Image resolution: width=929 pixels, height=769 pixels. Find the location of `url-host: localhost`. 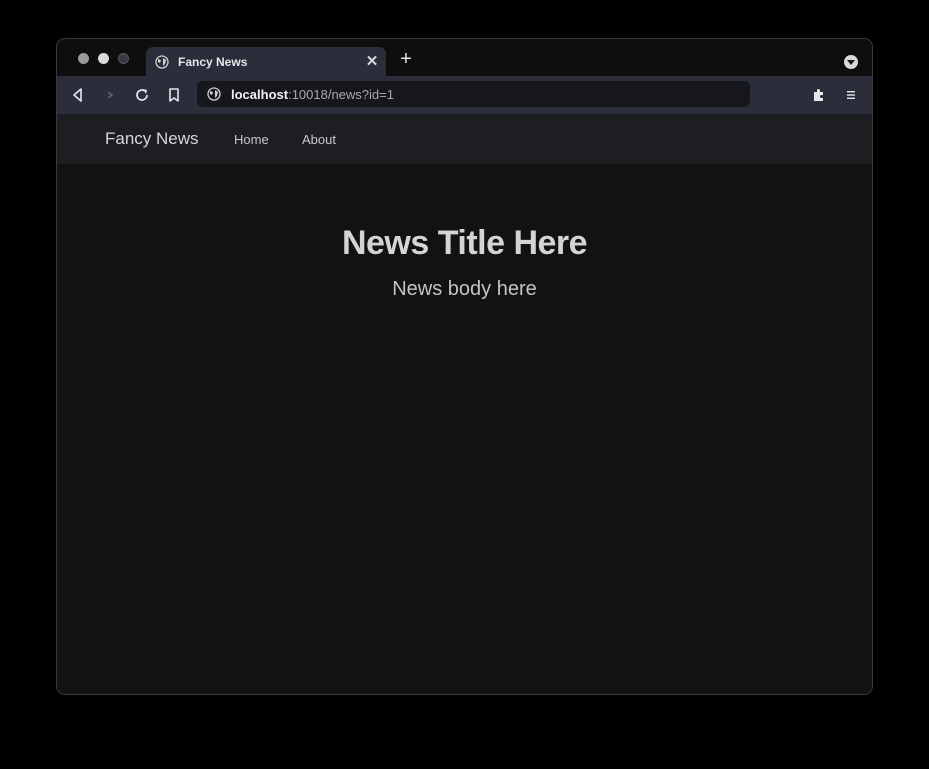

url-host: localhost is located at coordinates (260, 94).